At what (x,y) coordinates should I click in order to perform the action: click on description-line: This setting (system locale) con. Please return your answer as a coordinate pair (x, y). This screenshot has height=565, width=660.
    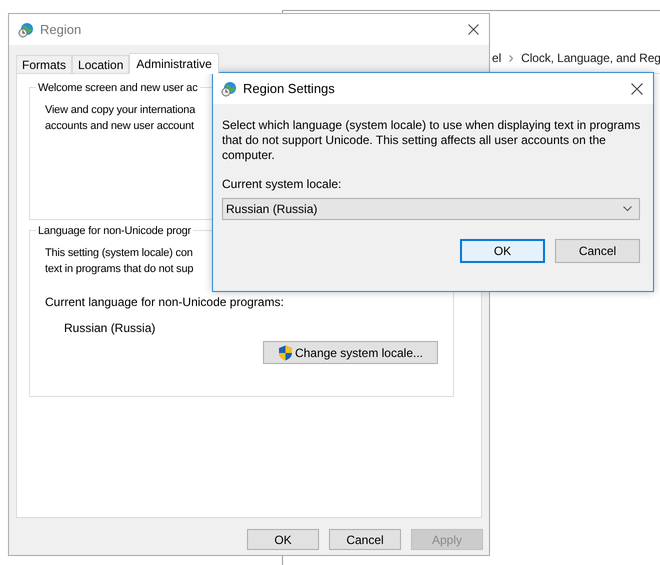
    Looking at the image, I should click on (119, 253).